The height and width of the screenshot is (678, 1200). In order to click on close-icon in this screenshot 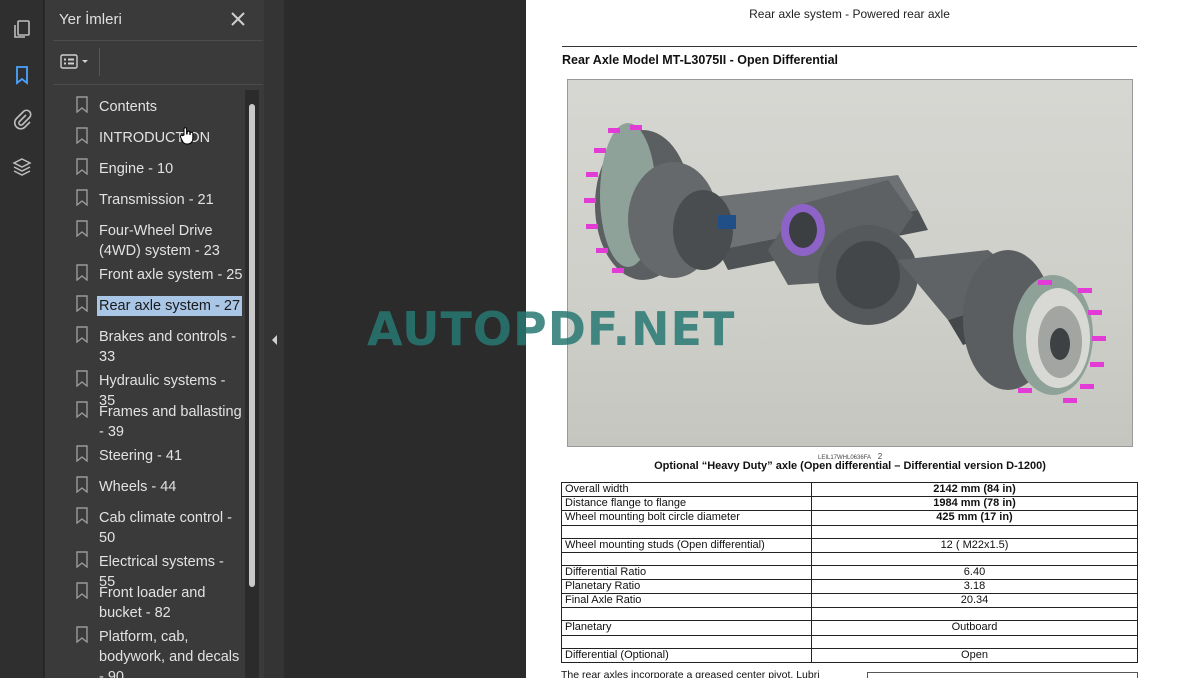, I will do `click(238, 19)`.